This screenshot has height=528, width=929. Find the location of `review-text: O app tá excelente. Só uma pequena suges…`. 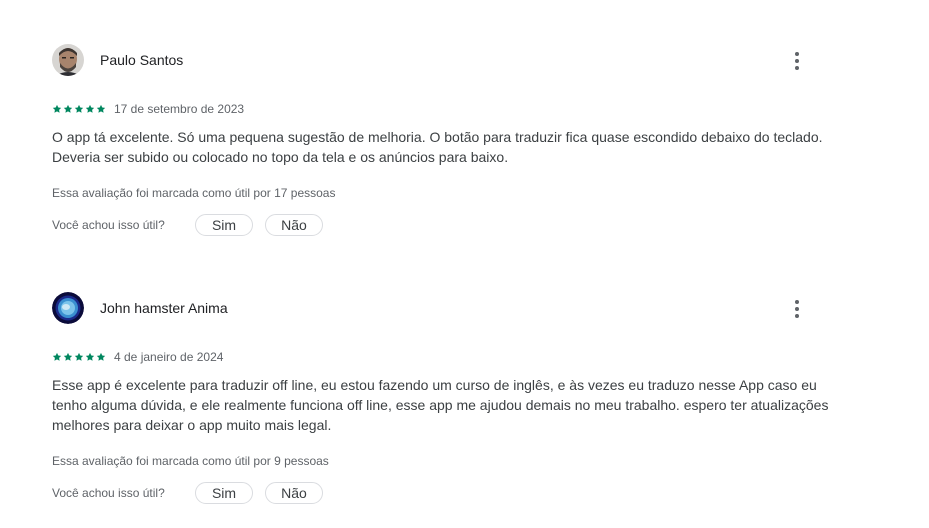

review-text: O app tá excelente. Só uma pequena suges… is located at coordinates (437, 147).